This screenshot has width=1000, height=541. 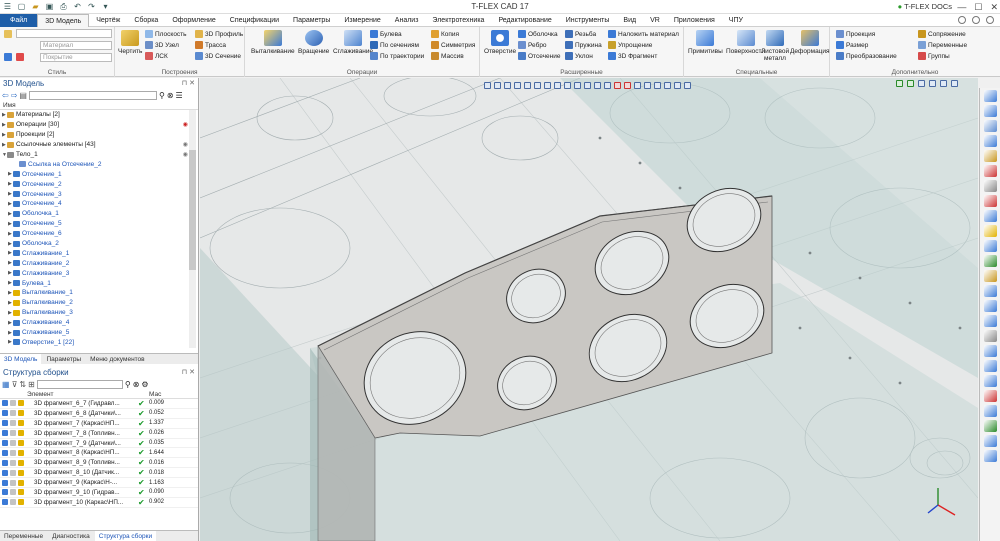 I want to click on assembly-row: 3D фрагмент_7_9 (Датчики\... ✔ 0.035, so click(x=99, y=444).